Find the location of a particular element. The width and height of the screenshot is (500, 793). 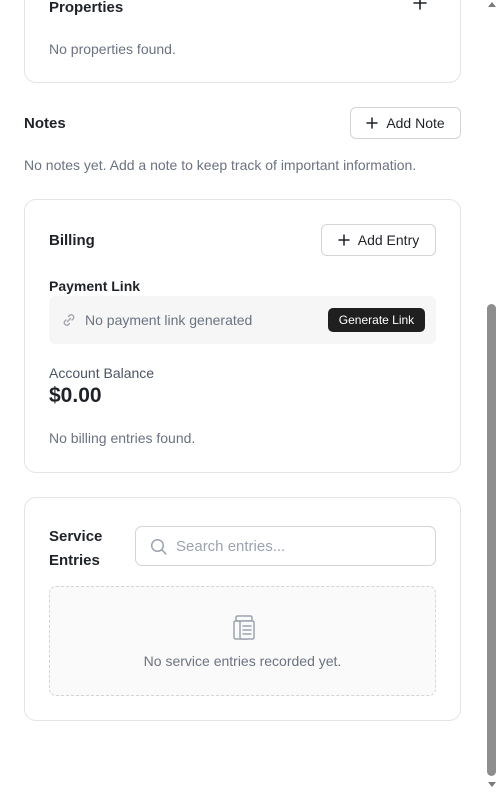

generate-link-button: Generate Link is located at coordinates (376, 320).